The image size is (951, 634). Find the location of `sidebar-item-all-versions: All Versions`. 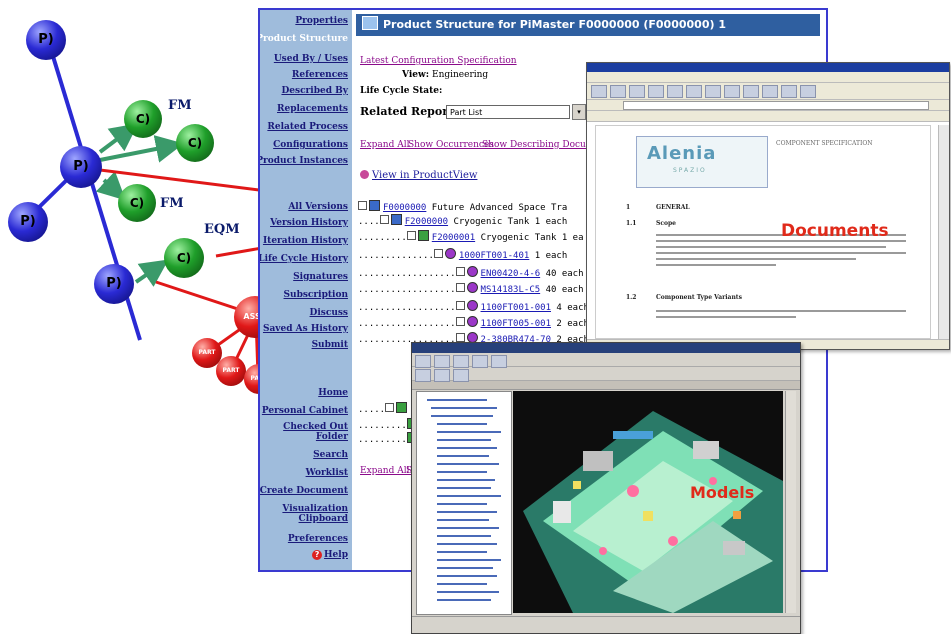

sidebar-item-all-versions: All Versions is located at coordinates (318, 207).